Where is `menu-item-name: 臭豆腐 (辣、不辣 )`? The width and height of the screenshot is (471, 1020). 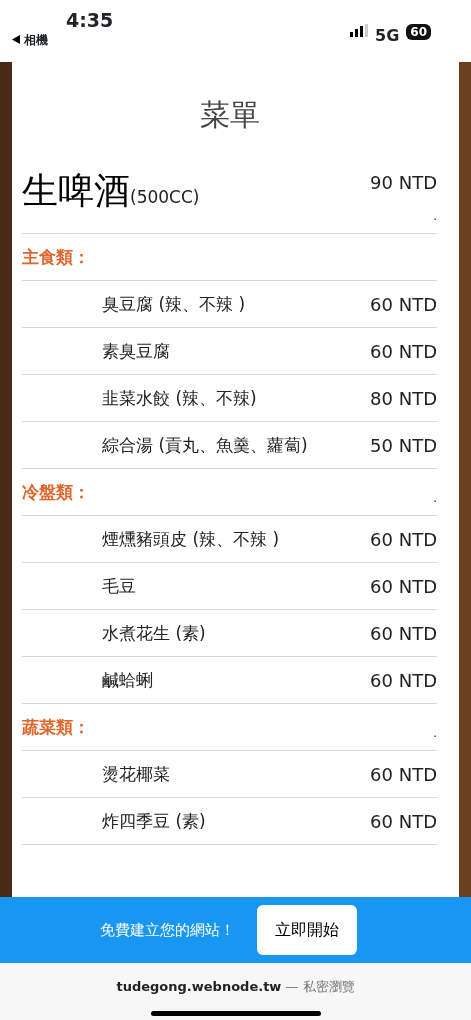 menu-item-name: 臭豆腐 (辣、不辣 ) is located at coordinates (174, 304).